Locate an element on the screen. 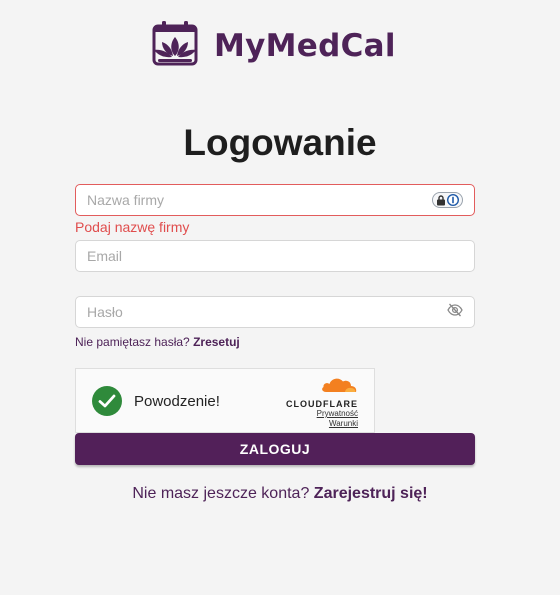 This screenshot has width=560, height=595. app-logo: MyMedCal is located at coordinates (273, 45).